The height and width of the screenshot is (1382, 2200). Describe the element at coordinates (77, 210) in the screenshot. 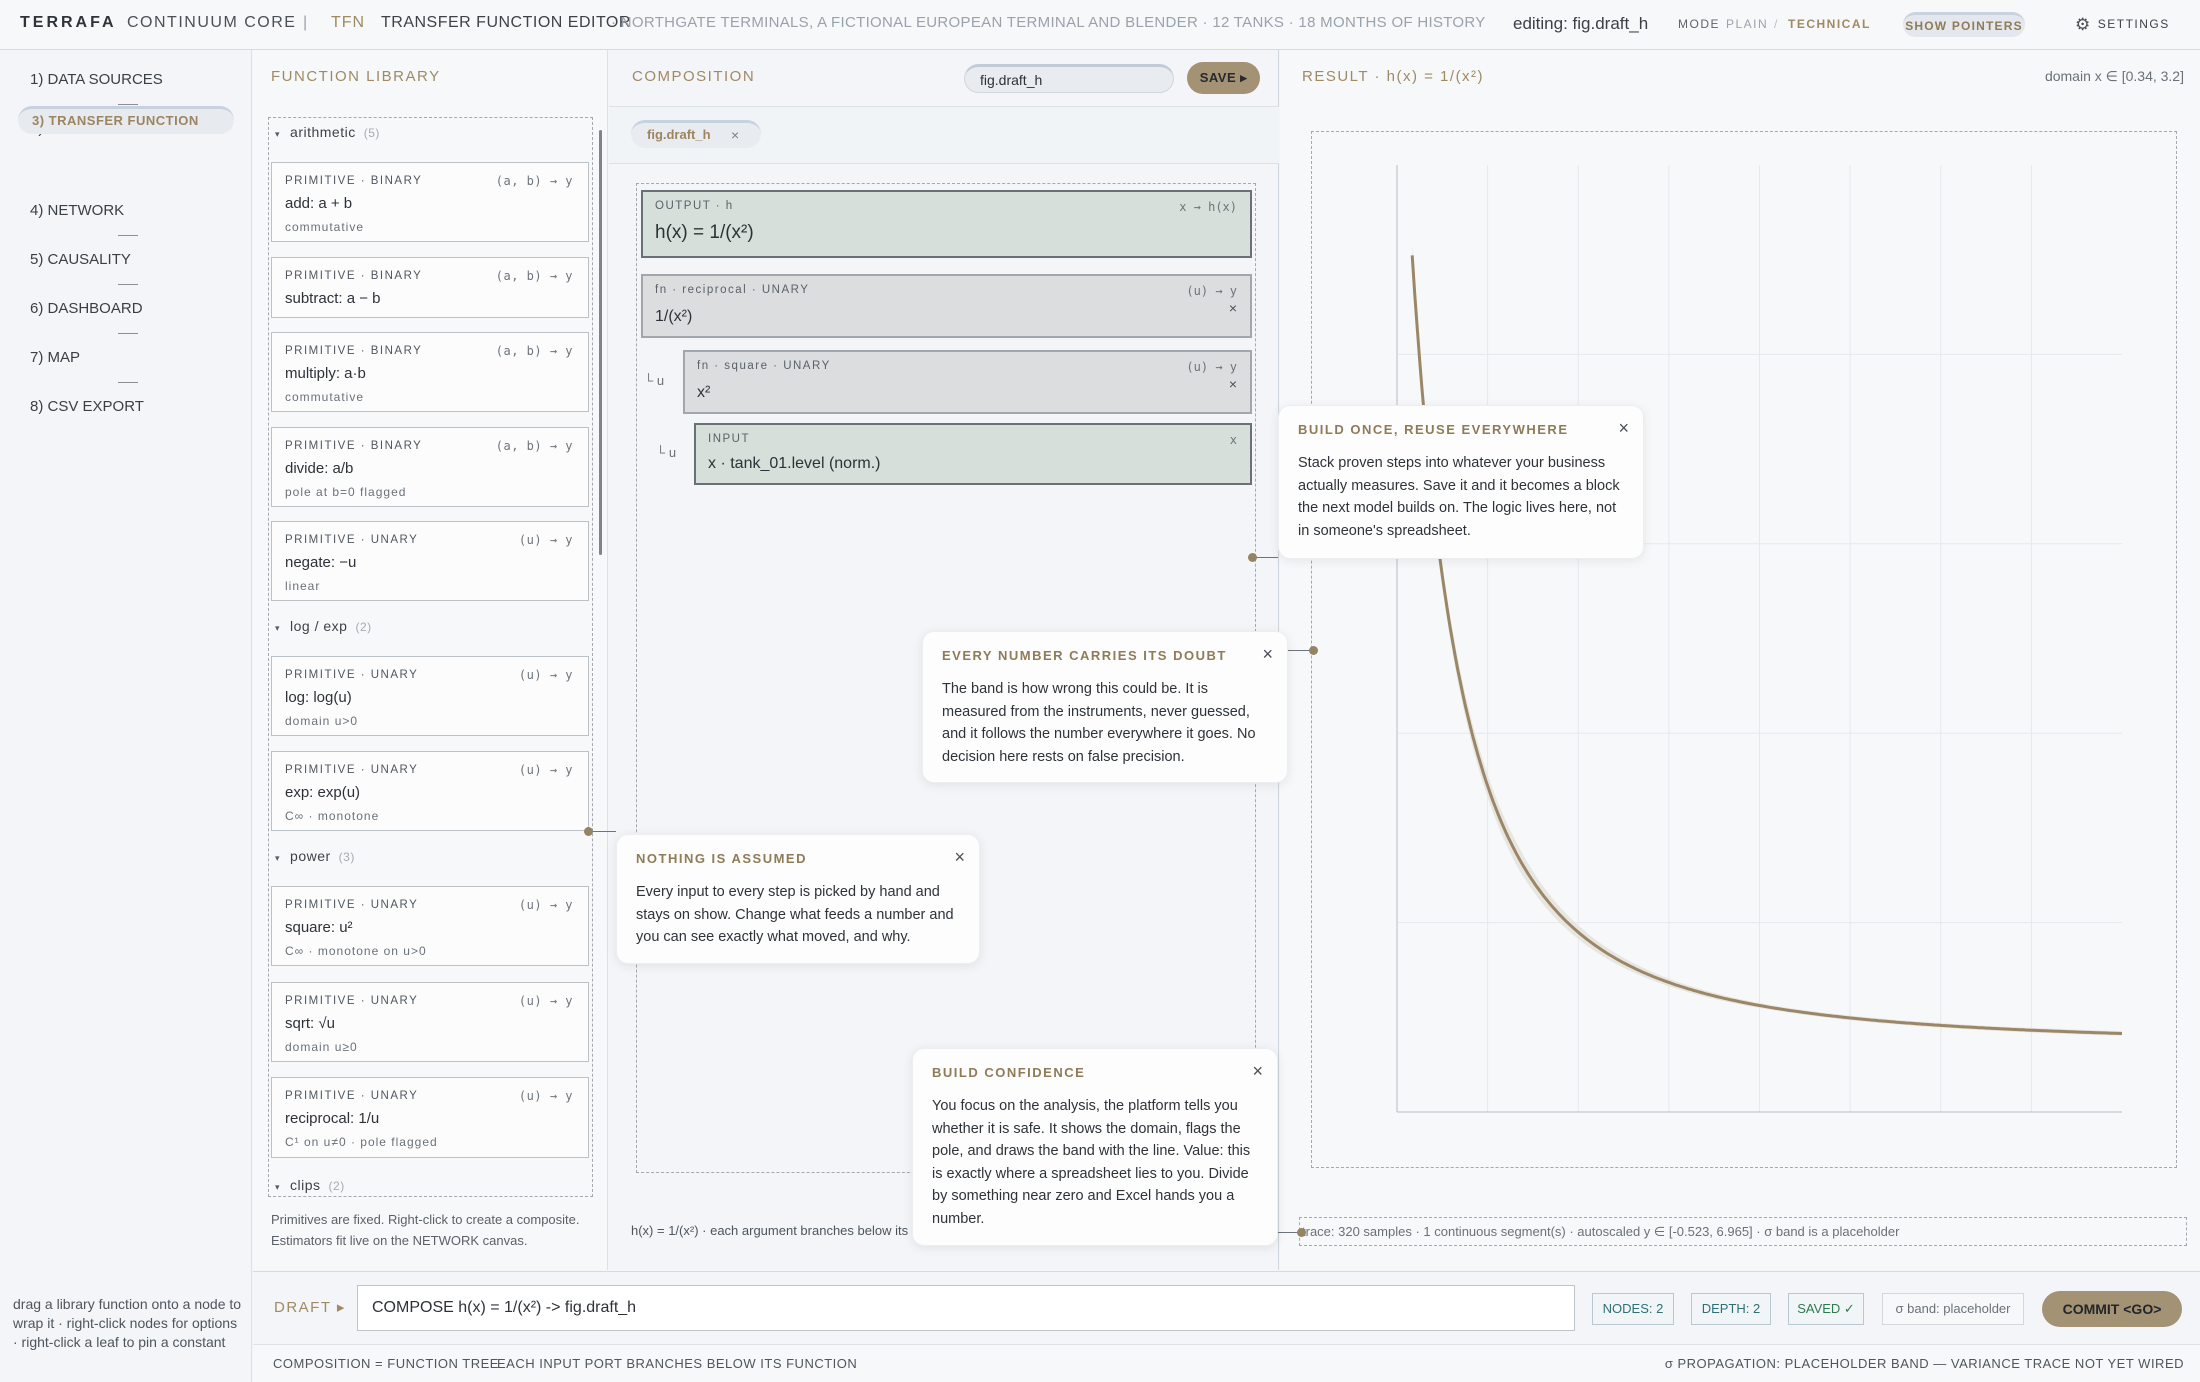

I see `nav-item-network: 4) NETWORK` at that location.